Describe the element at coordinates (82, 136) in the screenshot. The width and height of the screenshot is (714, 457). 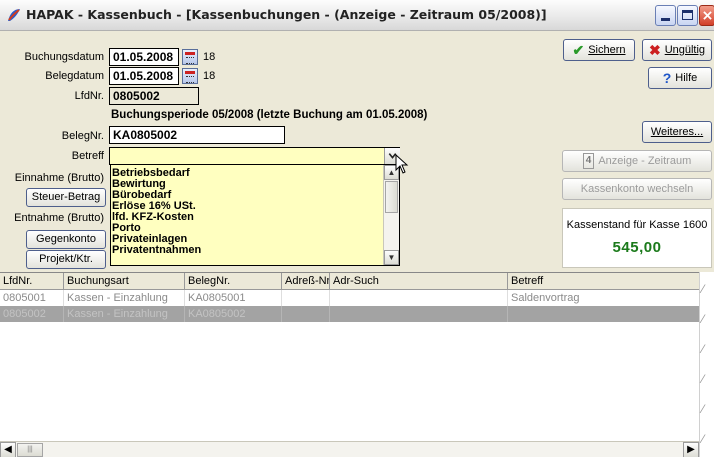
I see `belegnr-label: BelegNr.` at that location.